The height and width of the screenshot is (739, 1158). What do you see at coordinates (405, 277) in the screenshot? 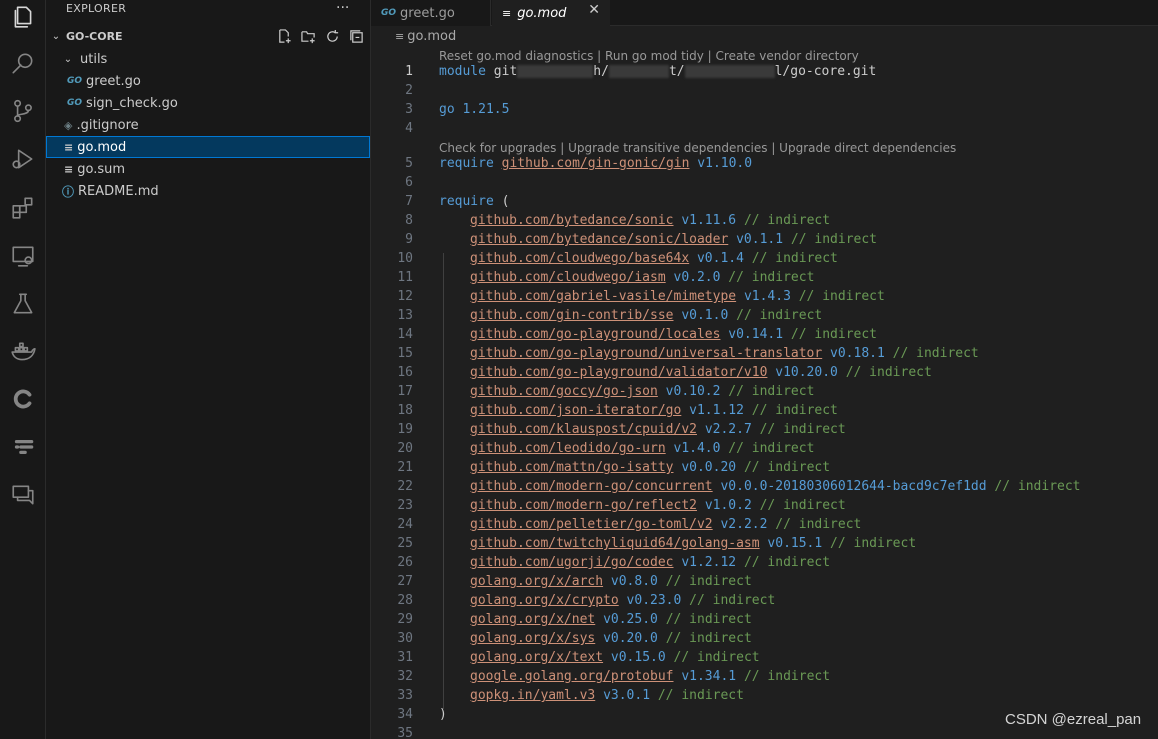
I see `line-number: 11` at bounding box center [405, 277].